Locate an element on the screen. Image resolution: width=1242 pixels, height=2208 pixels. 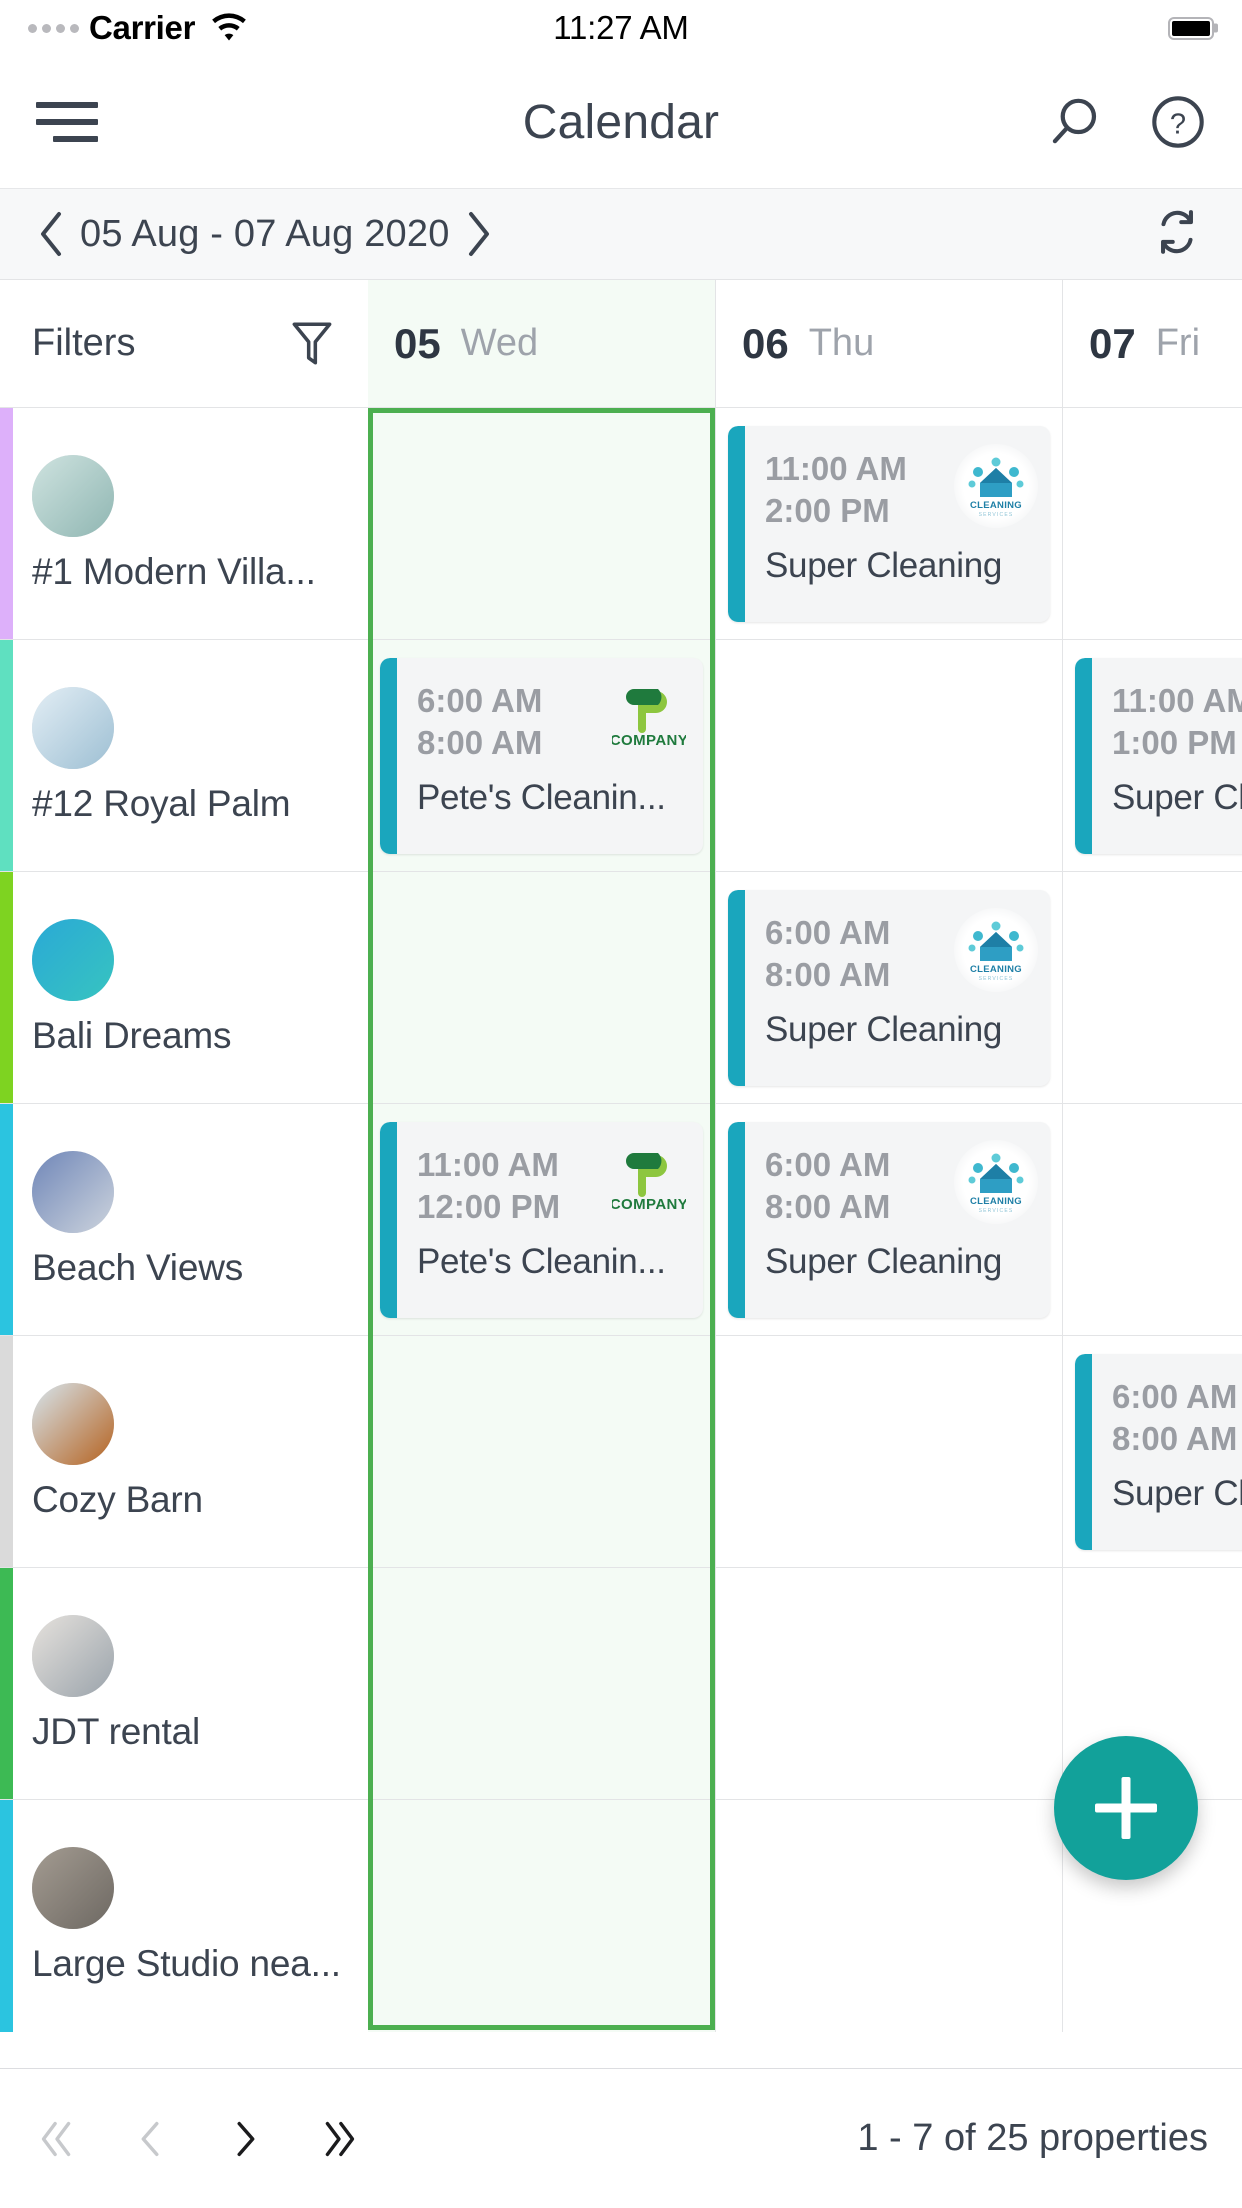
pagination-last-button is located at coordinates (339, 2139).